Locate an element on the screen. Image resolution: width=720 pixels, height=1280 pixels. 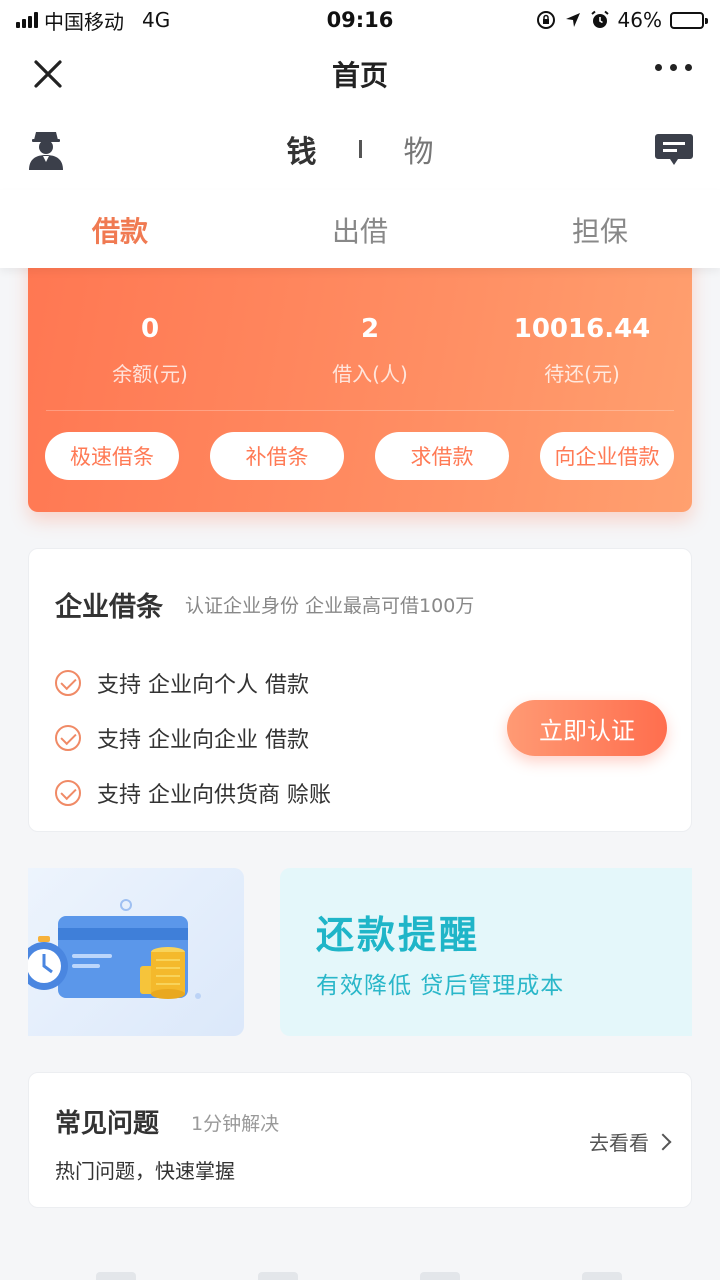
faq-view-link: 去看看 is located at coordinates (630, 1141).